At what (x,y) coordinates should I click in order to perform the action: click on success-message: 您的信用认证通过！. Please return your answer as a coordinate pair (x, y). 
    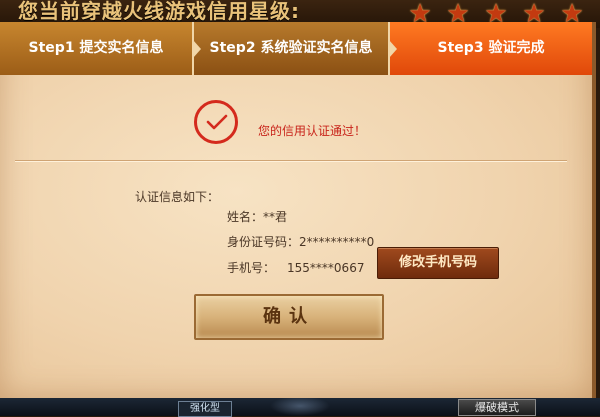
    Looking at the image, I should click on (312, 131).